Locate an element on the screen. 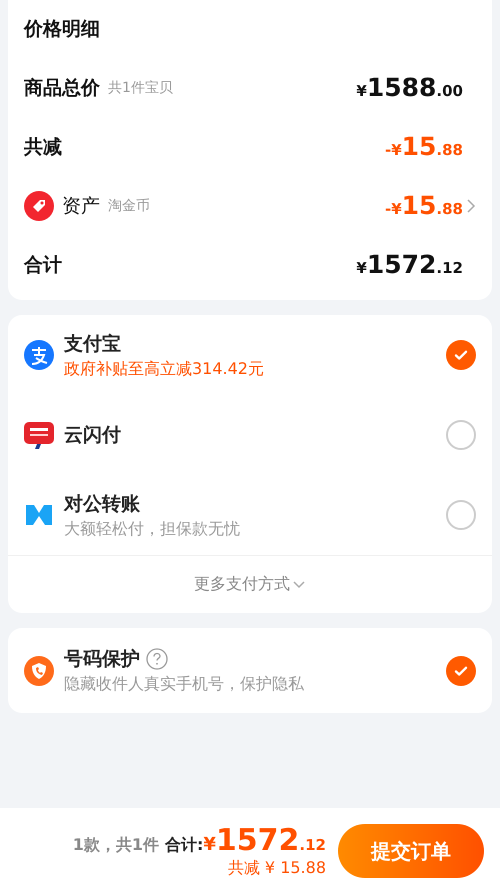 The width and height of the screenshot is (500, 894). price-amount: ¥1572.12 is located at coordinates (409, 264).